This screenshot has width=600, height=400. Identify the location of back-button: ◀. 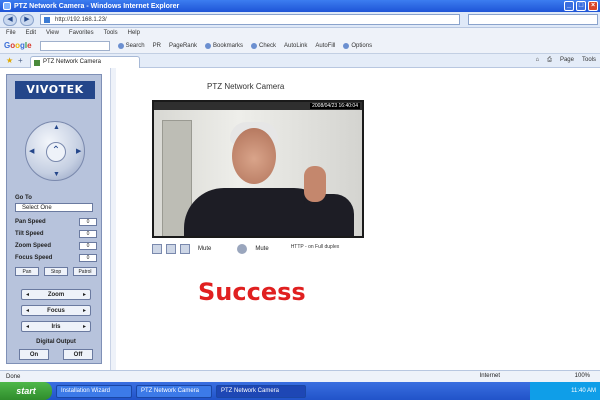
(10, 19).